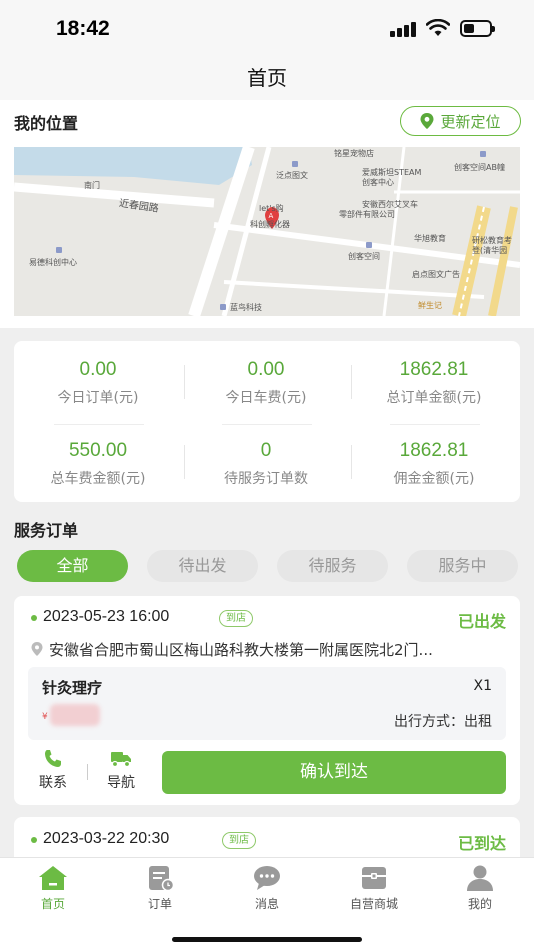  I want to click on stat-label: 总订单金额(元), so click(434, 398).